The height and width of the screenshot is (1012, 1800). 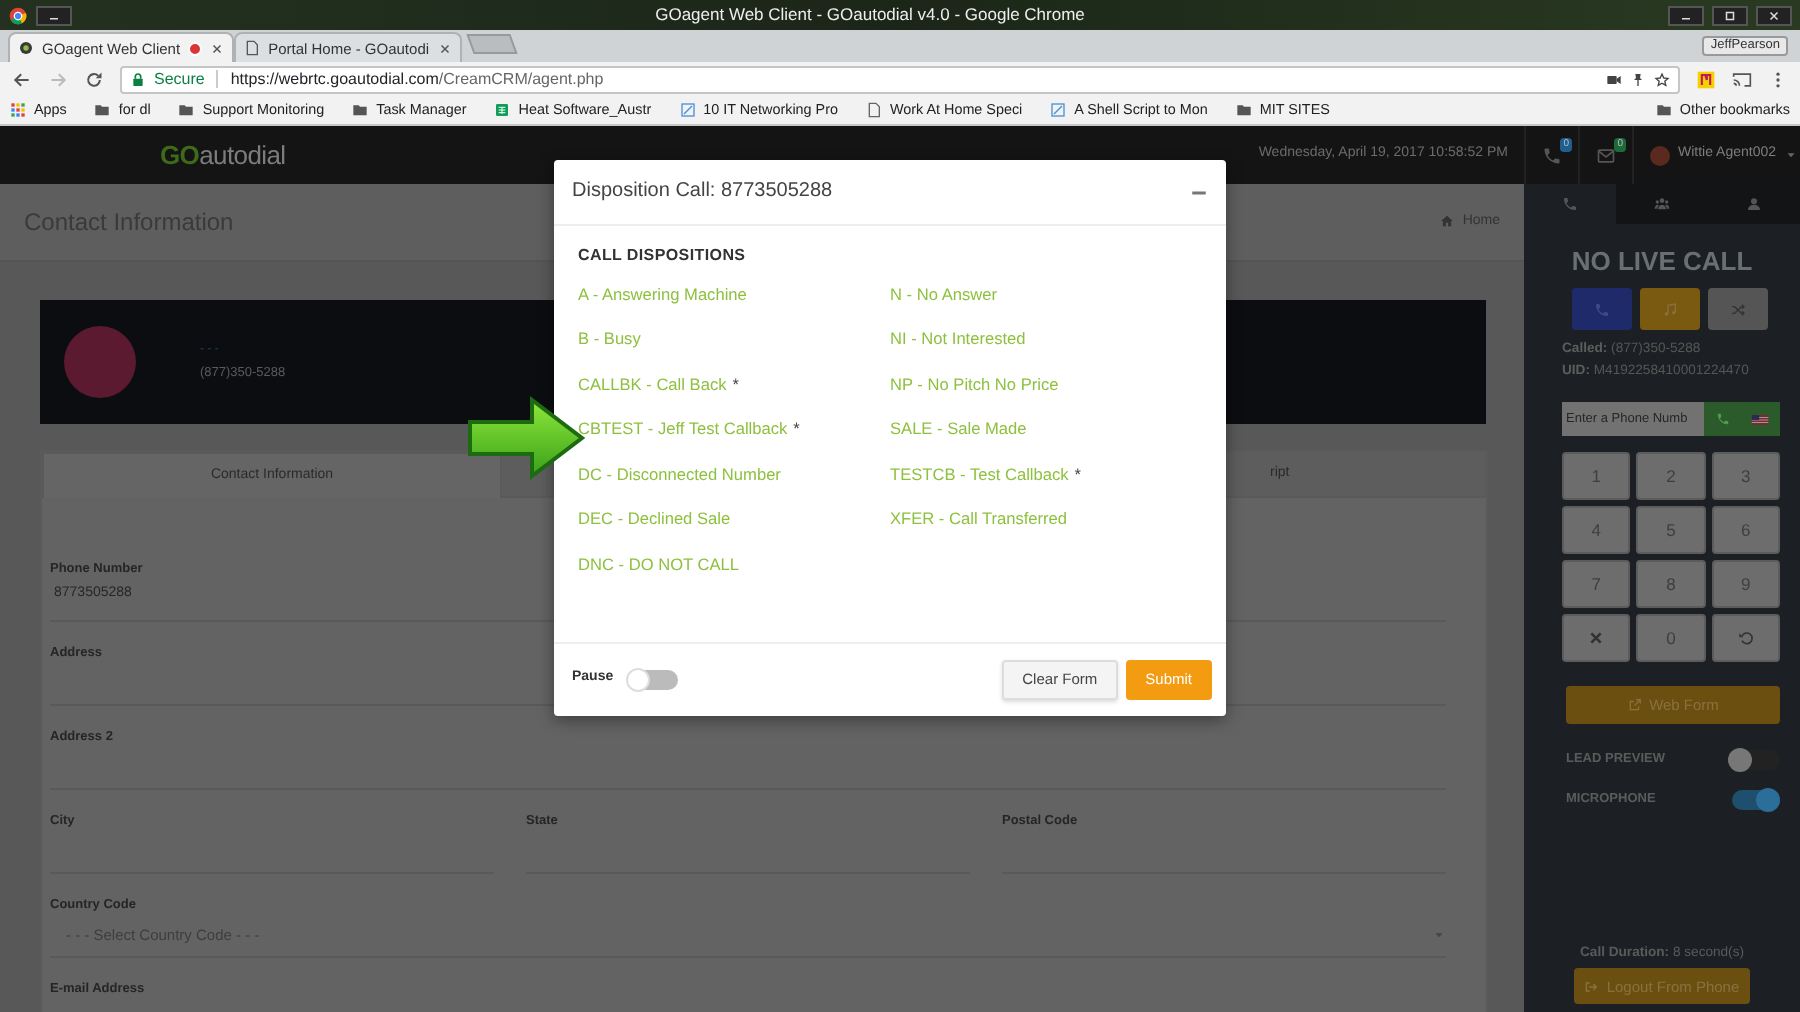 I want to click on maximize-button, so click(x=1730, y=15).